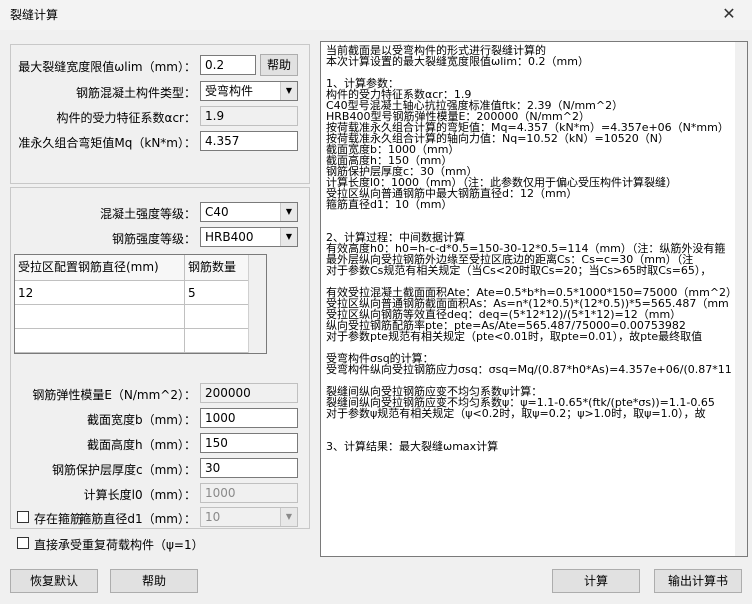  I want to click on window-title: 裂缝计算, so click(34, 15).